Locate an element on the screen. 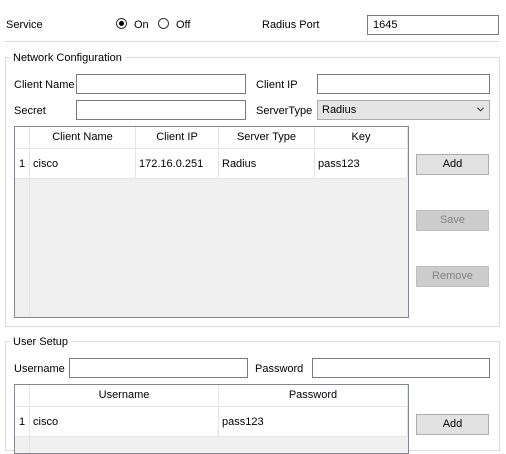 The image size is (506, 454). client-name-input is located at coordinates (161, 84).